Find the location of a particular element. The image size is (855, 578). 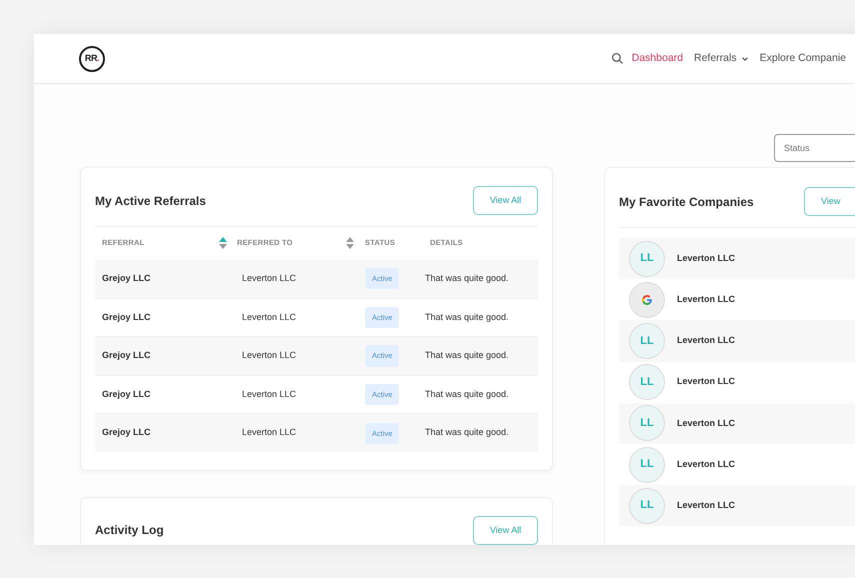

card-title: My Favorite Companies is located at coordinates (686, 202).